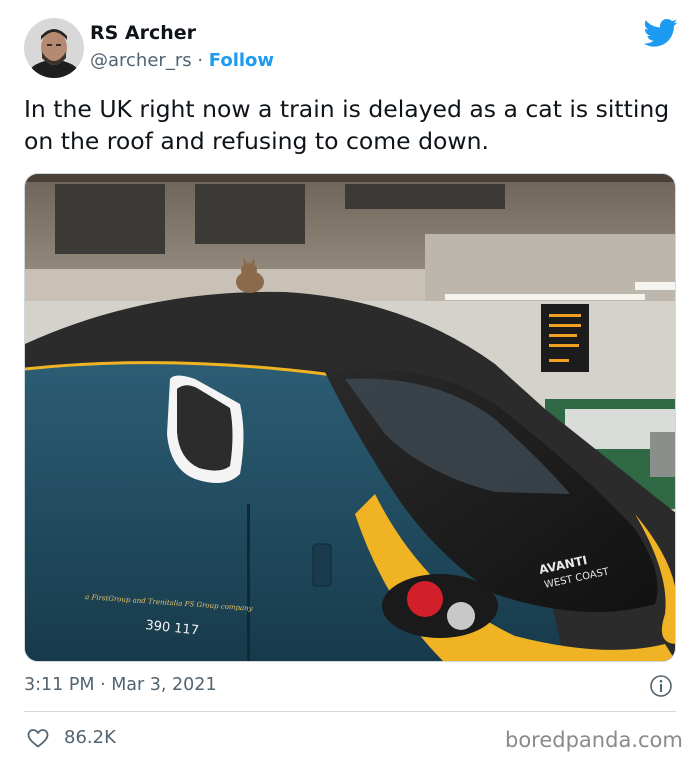  What do you see at coordinates (90, 737) in the screenshot?
I see `like-count: 86.2K` at bounding box center [90, 737].